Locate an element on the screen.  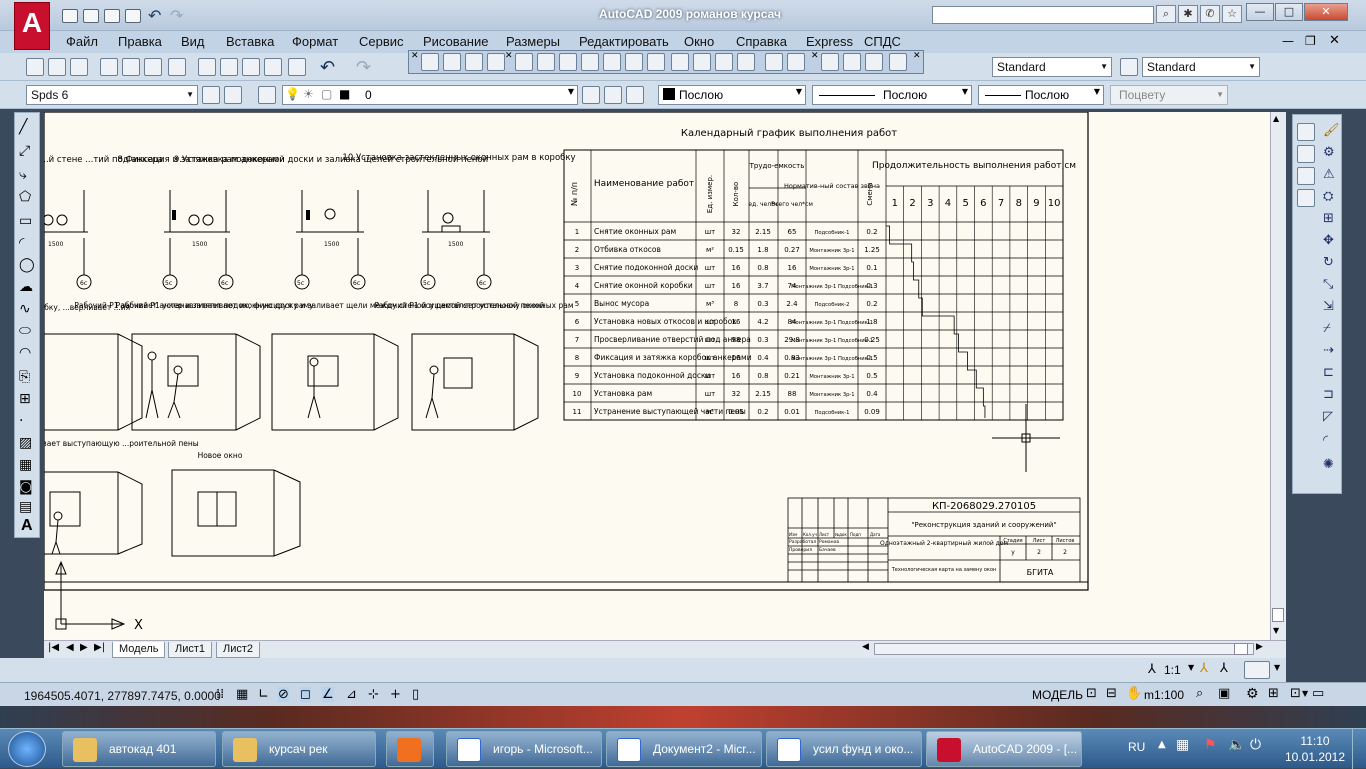
grid-icon is located at coordinates (724, 62).